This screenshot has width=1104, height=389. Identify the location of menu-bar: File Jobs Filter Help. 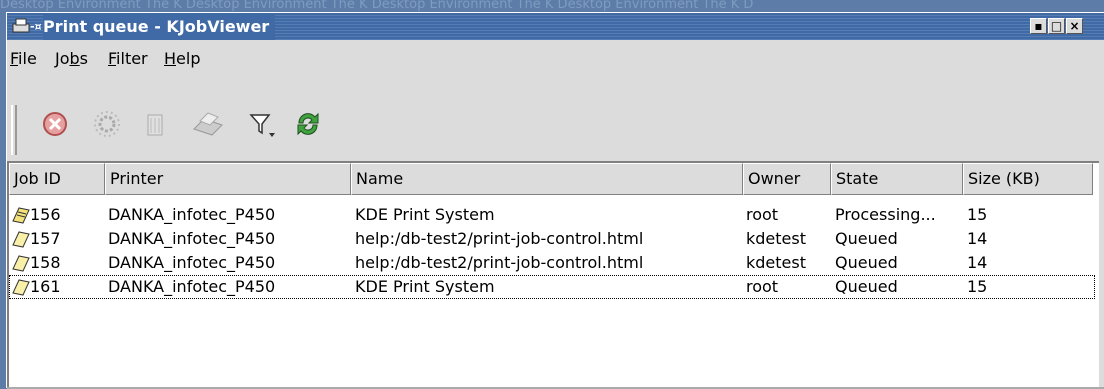
(555, 58).